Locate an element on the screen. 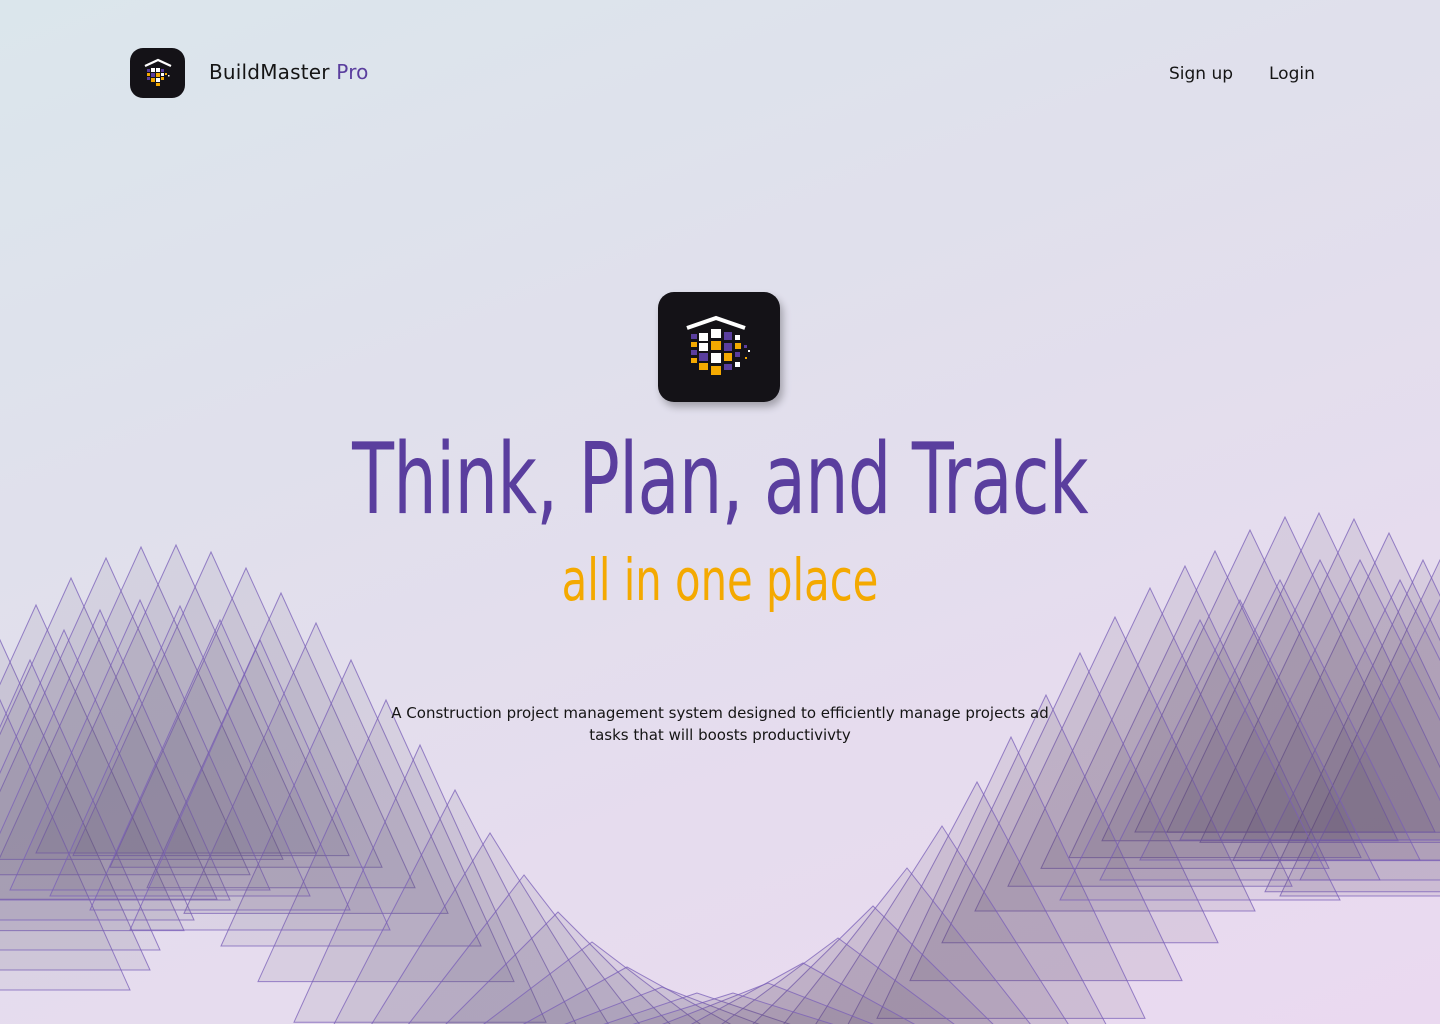  nav-logo-icon is located at coordinates (157, 73).